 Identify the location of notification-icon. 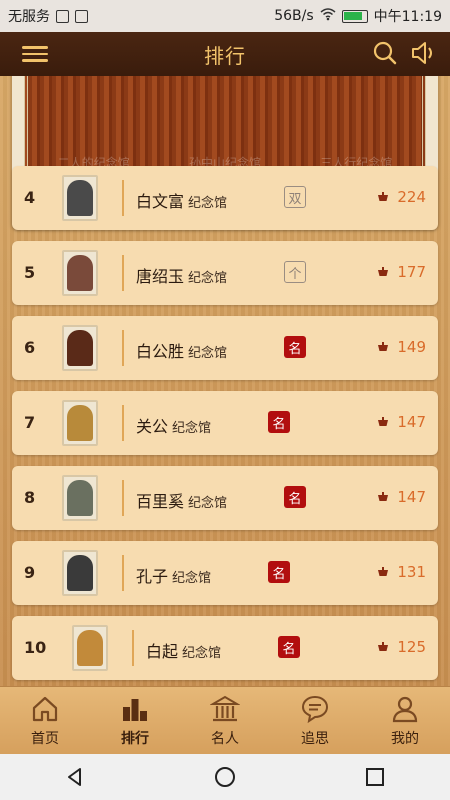
(81, 16).